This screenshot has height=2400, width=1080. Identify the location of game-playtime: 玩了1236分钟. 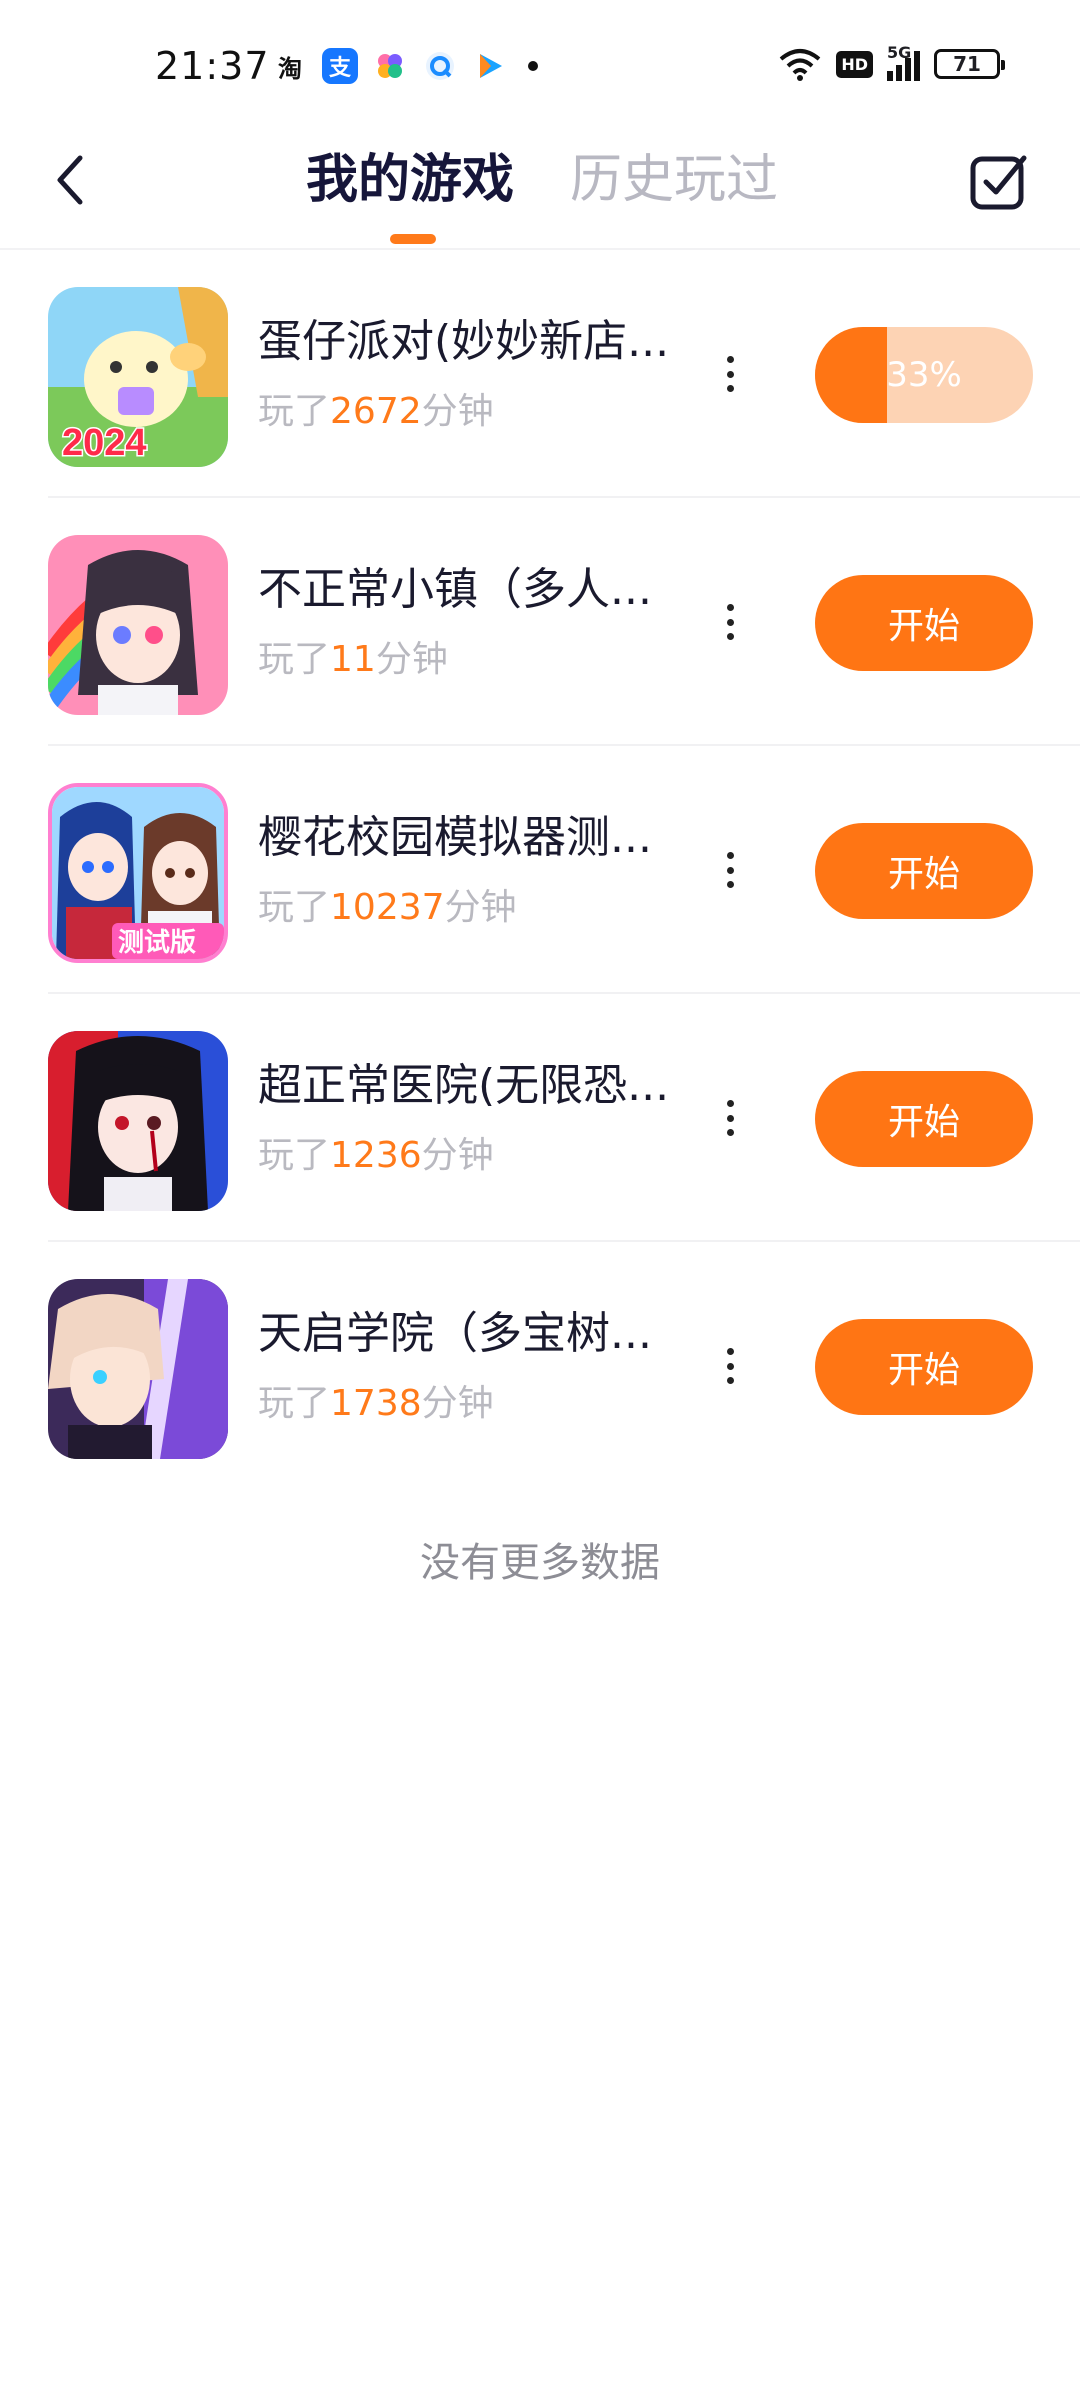
(376, 1156).